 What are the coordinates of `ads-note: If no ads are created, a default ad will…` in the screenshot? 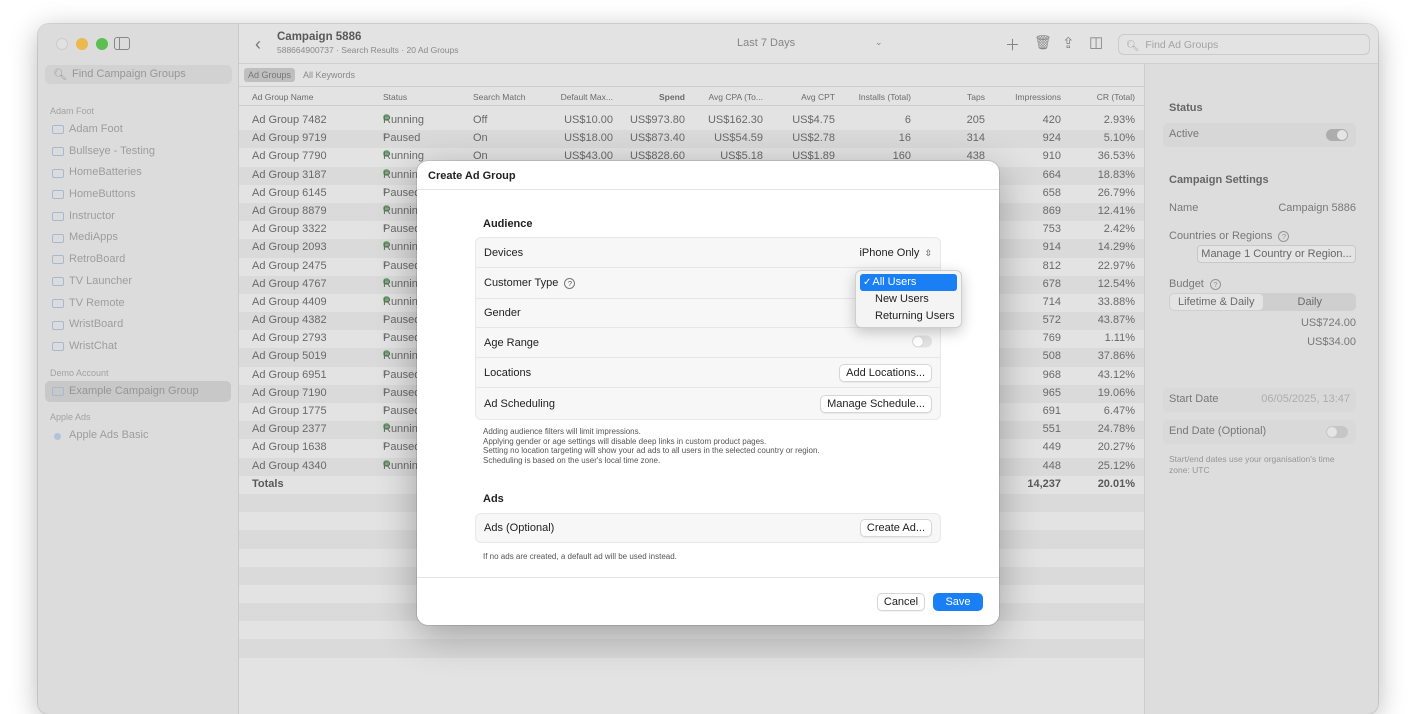 It's located at (580, 556).